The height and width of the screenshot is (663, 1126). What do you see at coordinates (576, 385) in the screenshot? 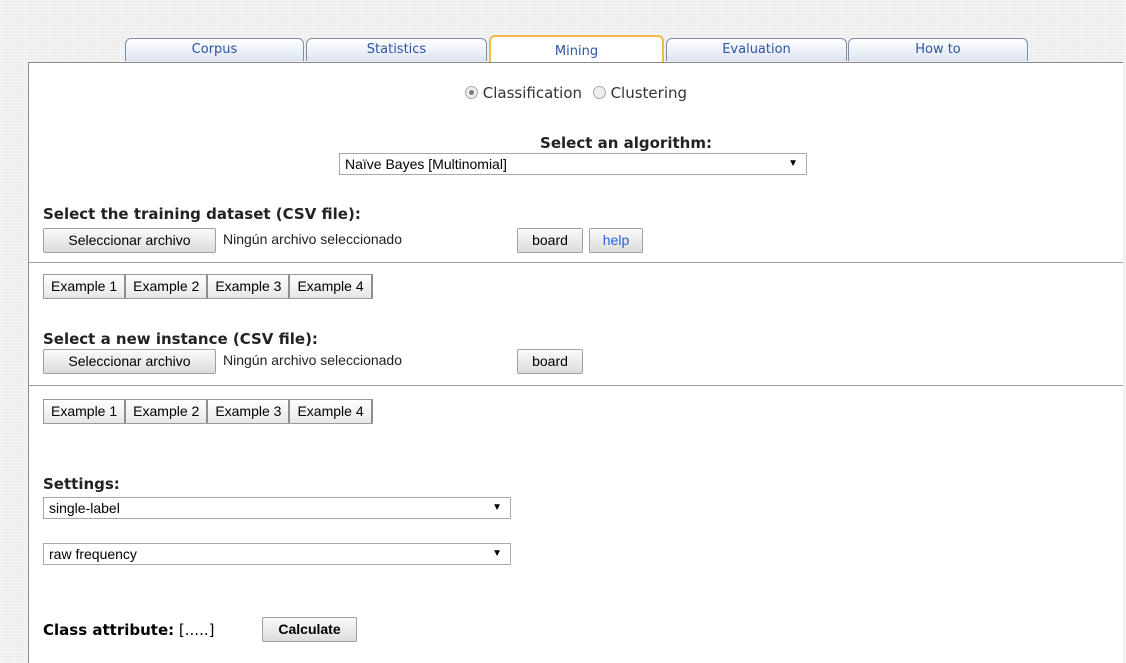
I see `instance-divider` at bounding box center [576, 385].